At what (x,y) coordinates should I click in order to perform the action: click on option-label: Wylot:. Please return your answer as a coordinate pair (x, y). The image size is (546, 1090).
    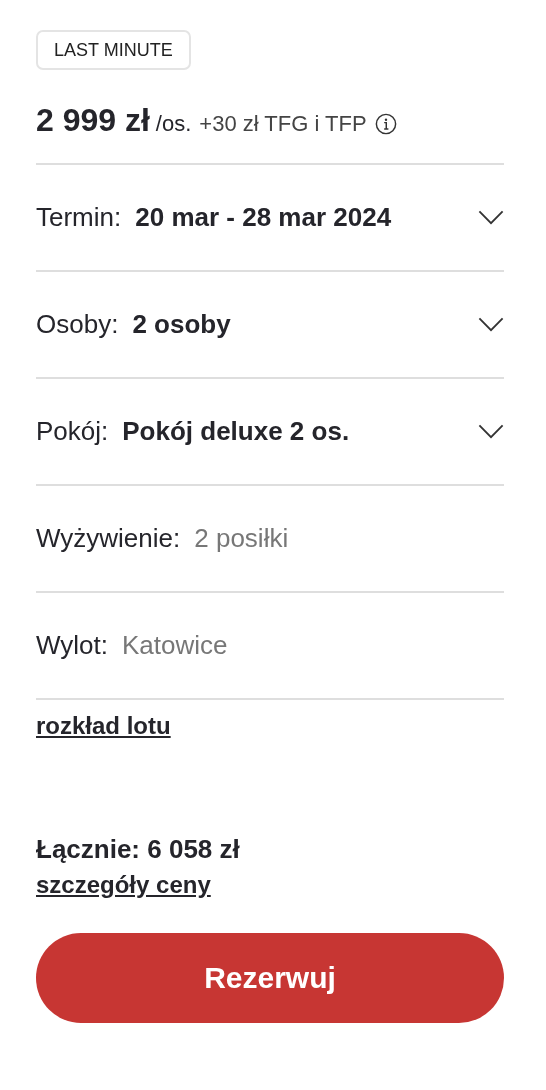
    Looking at the image, I should click on (72, 645).